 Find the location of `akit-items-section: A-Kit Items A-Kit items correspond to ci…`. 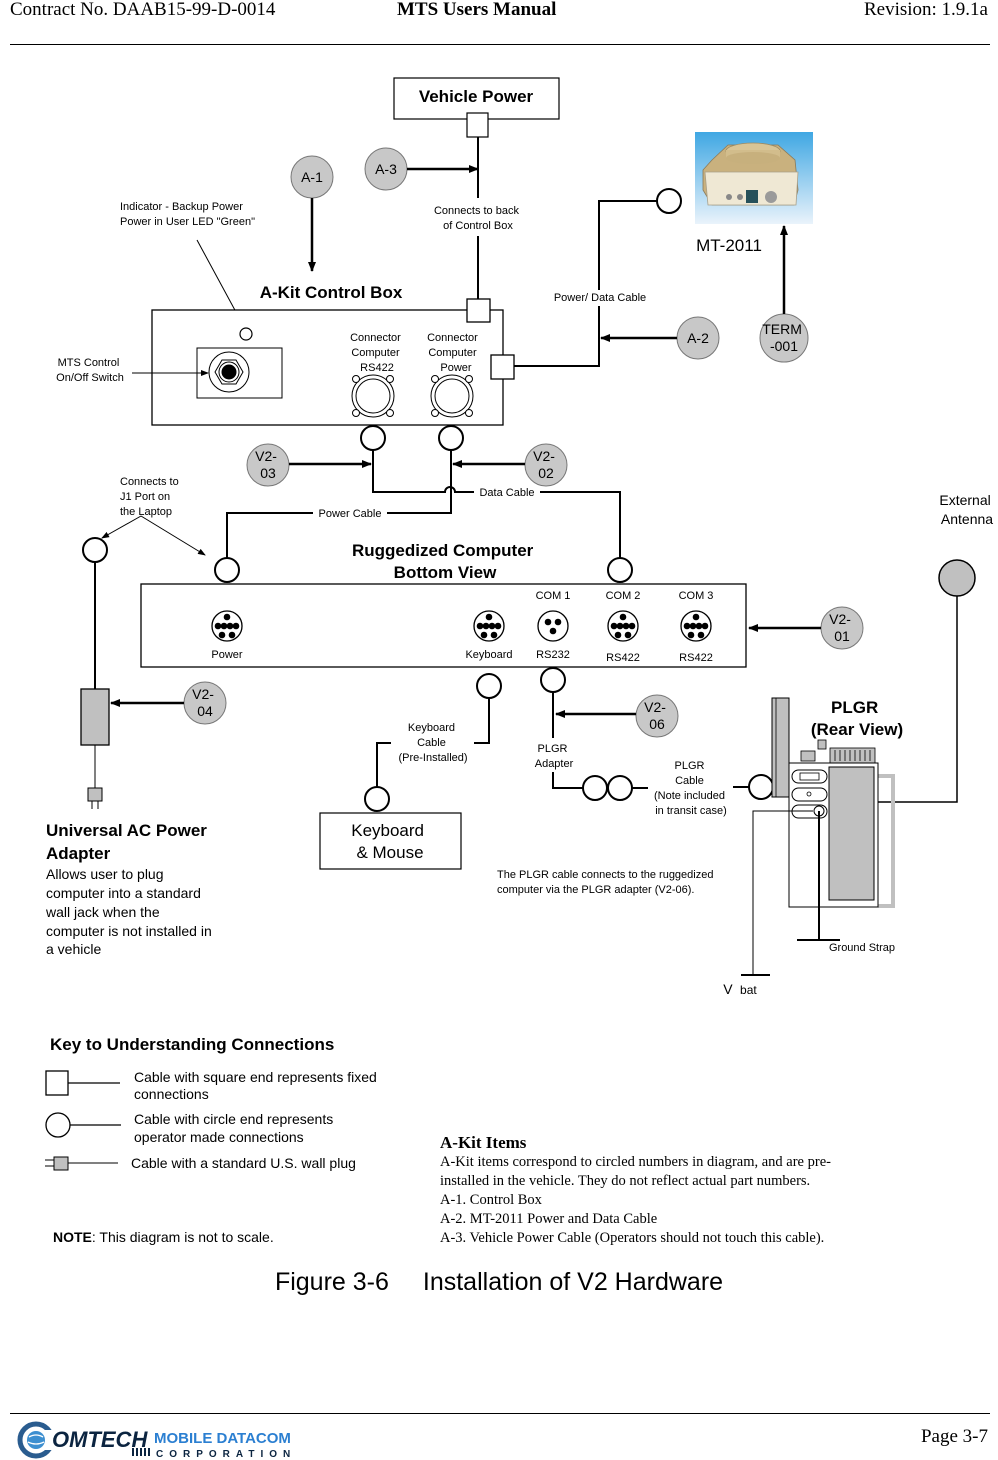

akit-items-section: A-Kit Items A-Kit items correspond to ci… is located at coordinates (660, 1190).